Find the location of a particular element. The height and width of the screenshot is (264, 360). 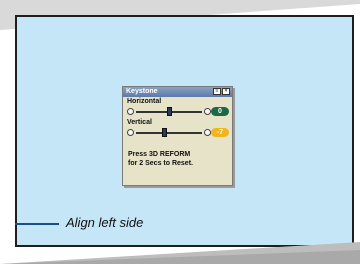

vertical-track is located at coordinates (169, 133).